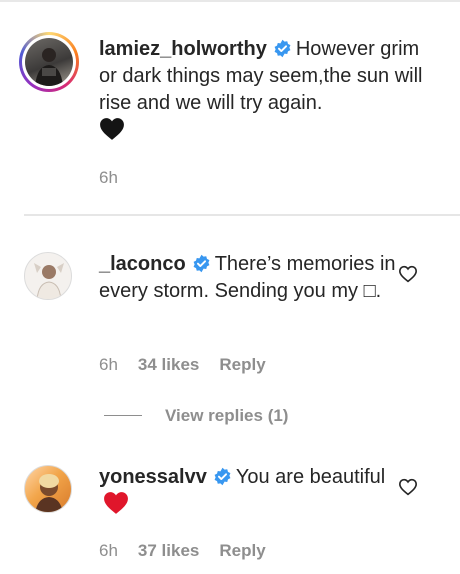  What do you see at coordinates (168, 364) in the screenshot?
I see `likes-count: 34 likes` at bounding box center [168, 364].